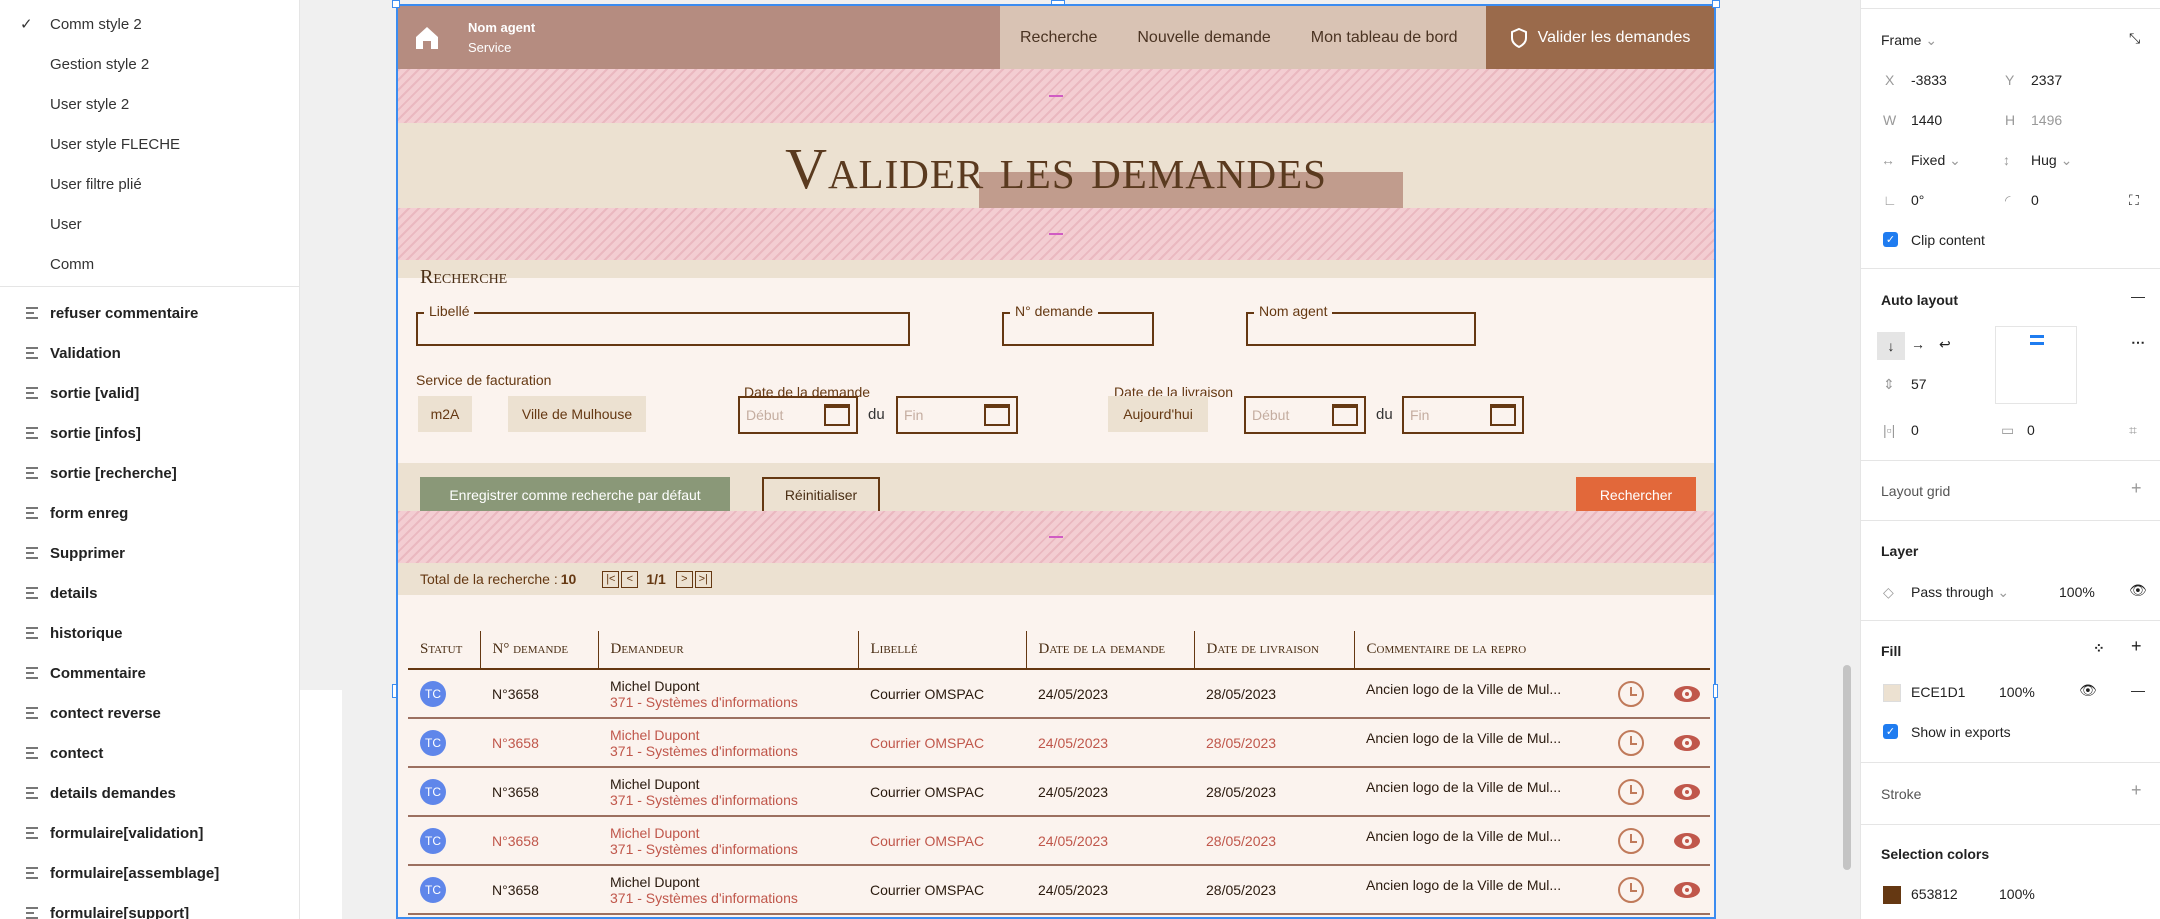  Describe the element at coordinates (149, 553) in the screenshot. I see `layer-item: Supprimer` at that location.